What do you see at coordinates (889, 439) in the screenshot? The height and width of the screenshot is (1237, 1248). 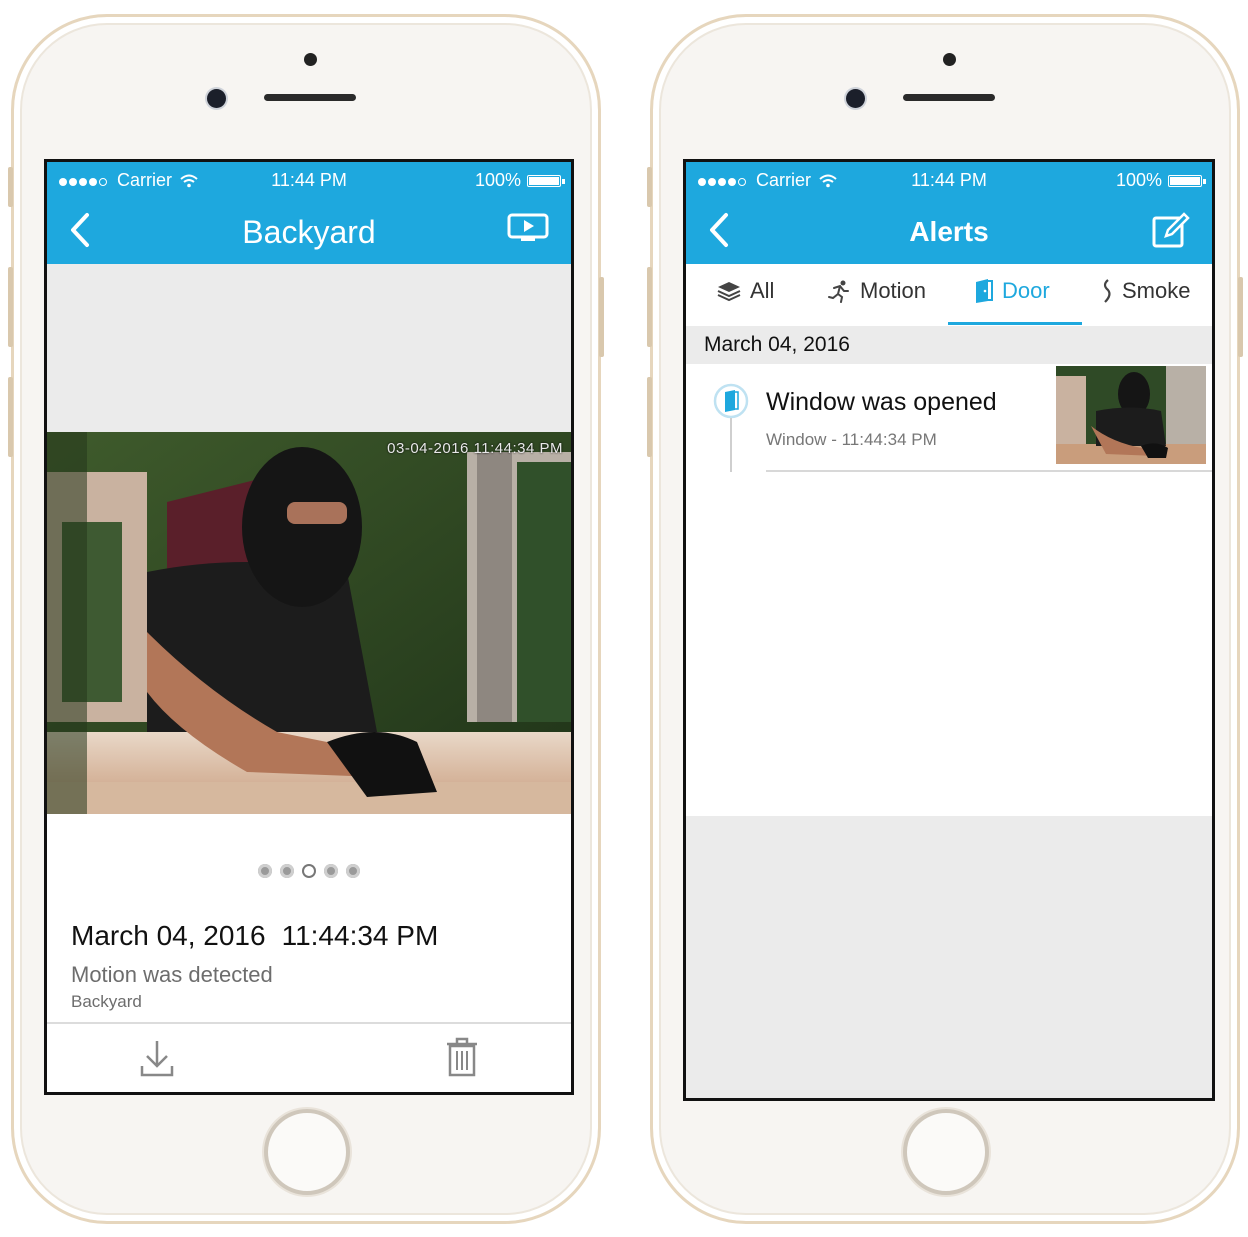 I see `alert-time: 11:44:34 PM` at bounding box center [889, 439].